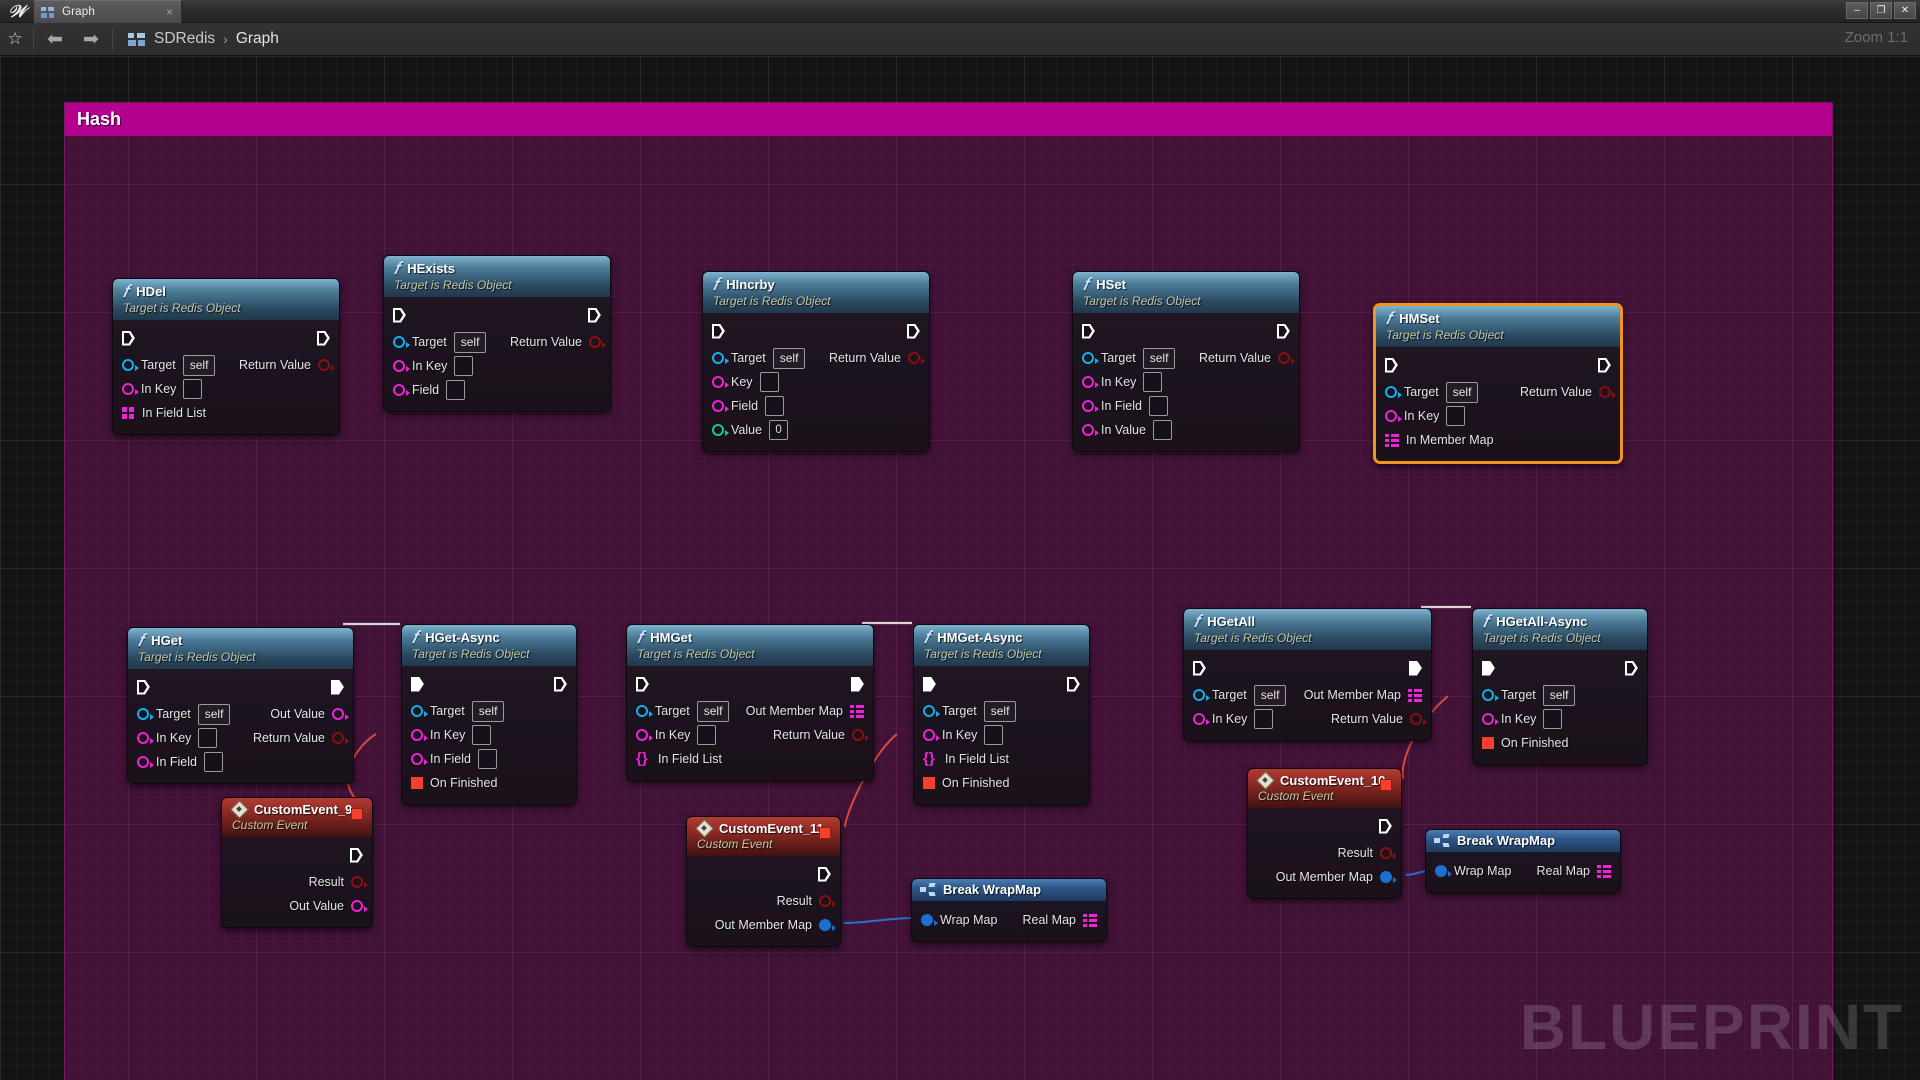 This screenshot has height=1080, width=1920. I want to click on comment-header: Hash, so click(948, 119).